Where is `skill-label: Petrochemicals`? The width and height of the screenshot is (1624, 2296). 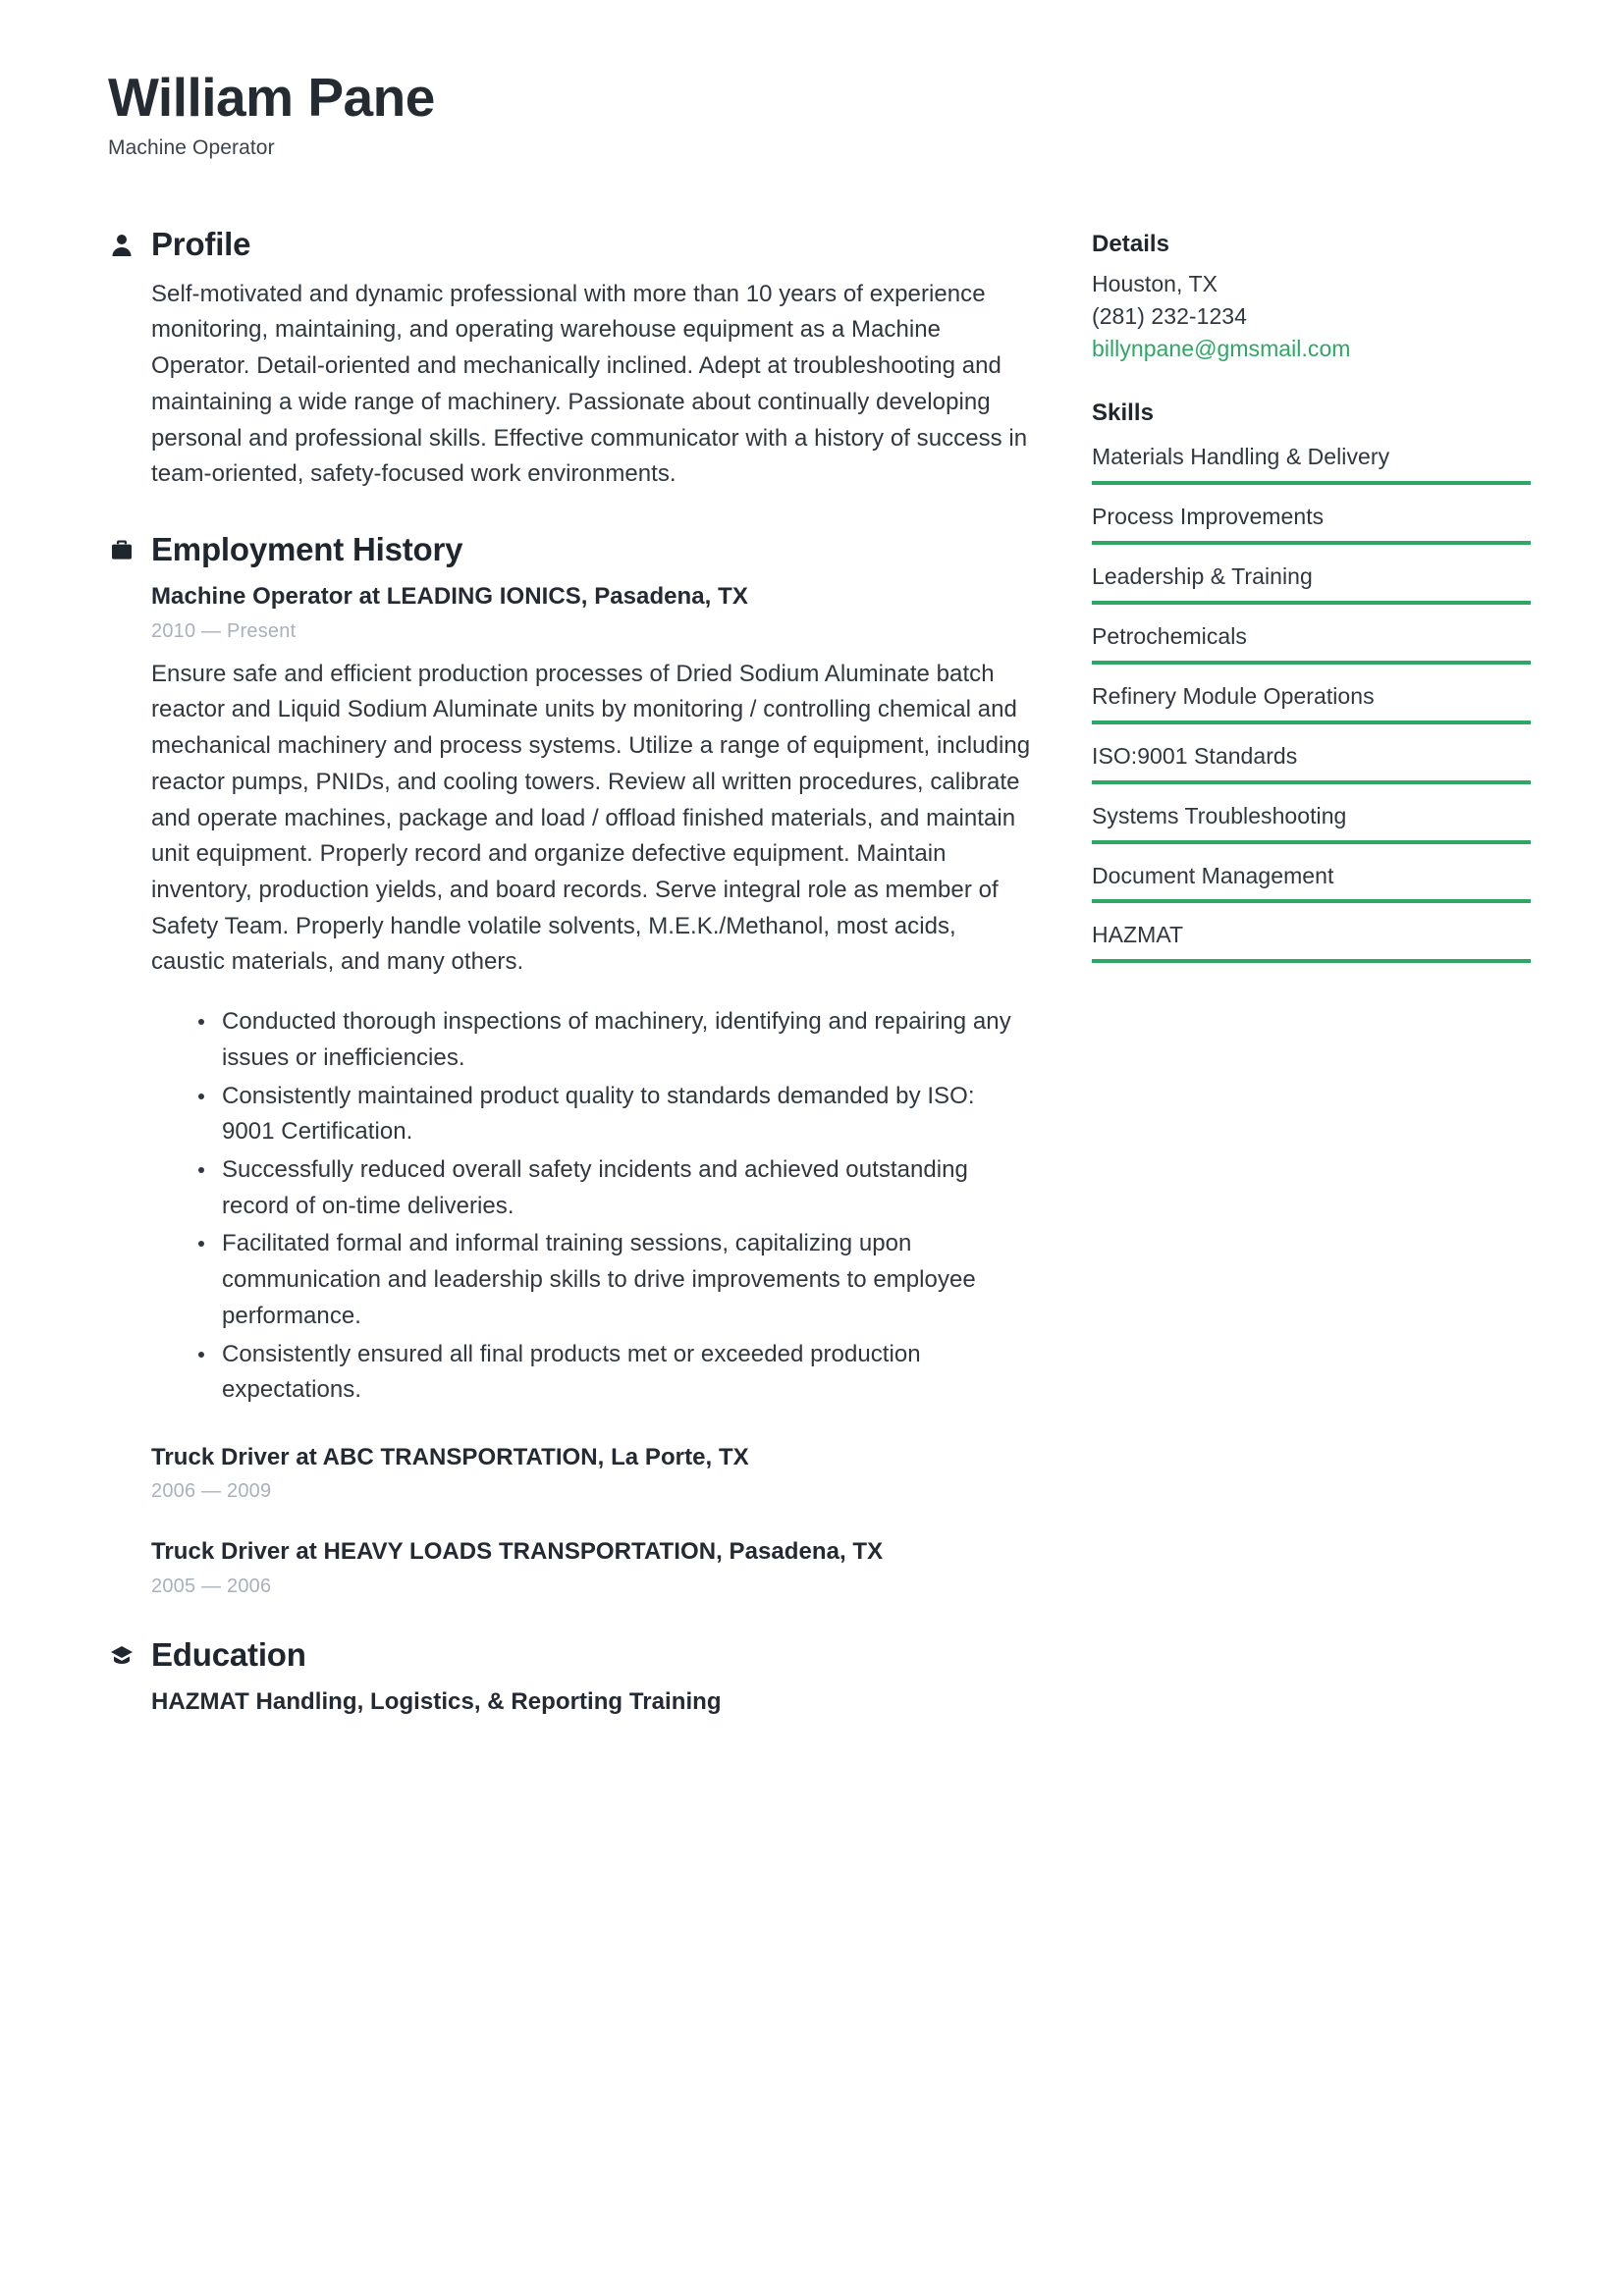
skill-label: Petrochemicals is located at coordinates (1169, 636).